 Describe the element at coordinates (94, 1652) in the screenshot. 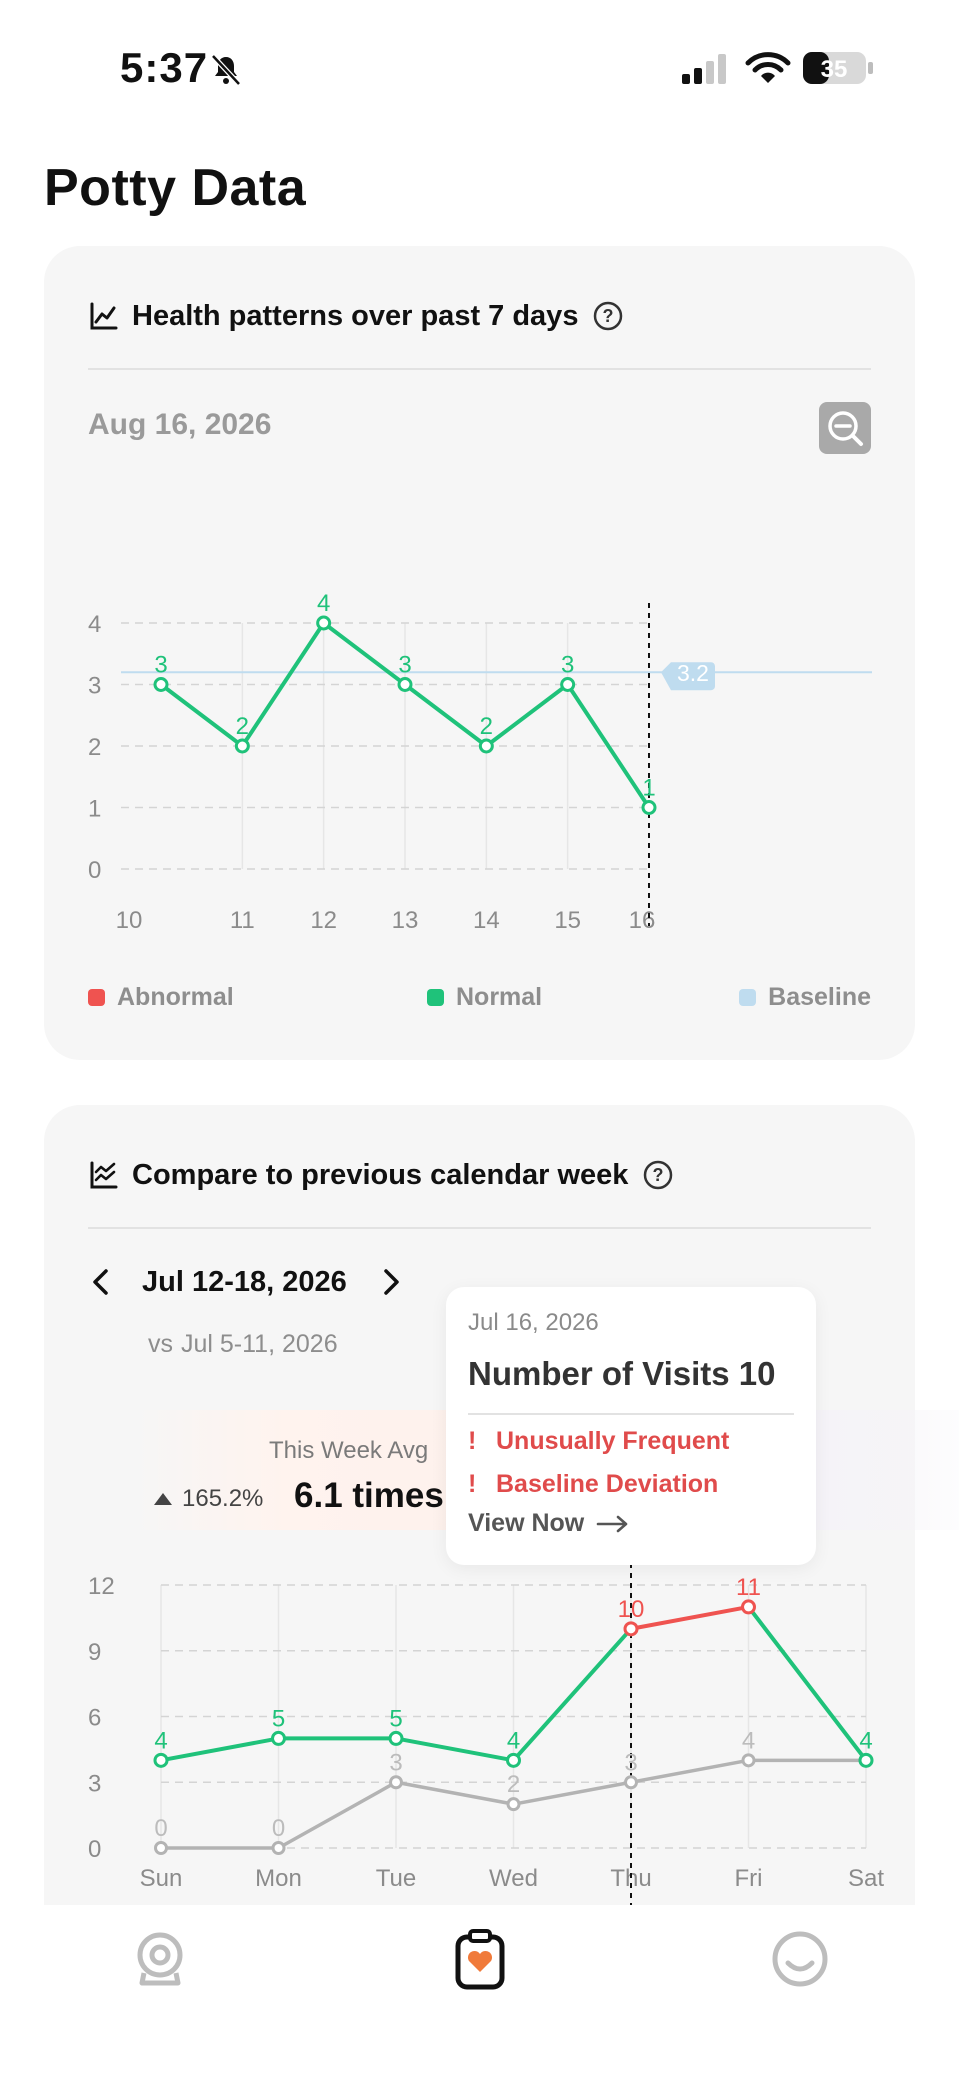

I see `y-tick-label: 9` at that location.